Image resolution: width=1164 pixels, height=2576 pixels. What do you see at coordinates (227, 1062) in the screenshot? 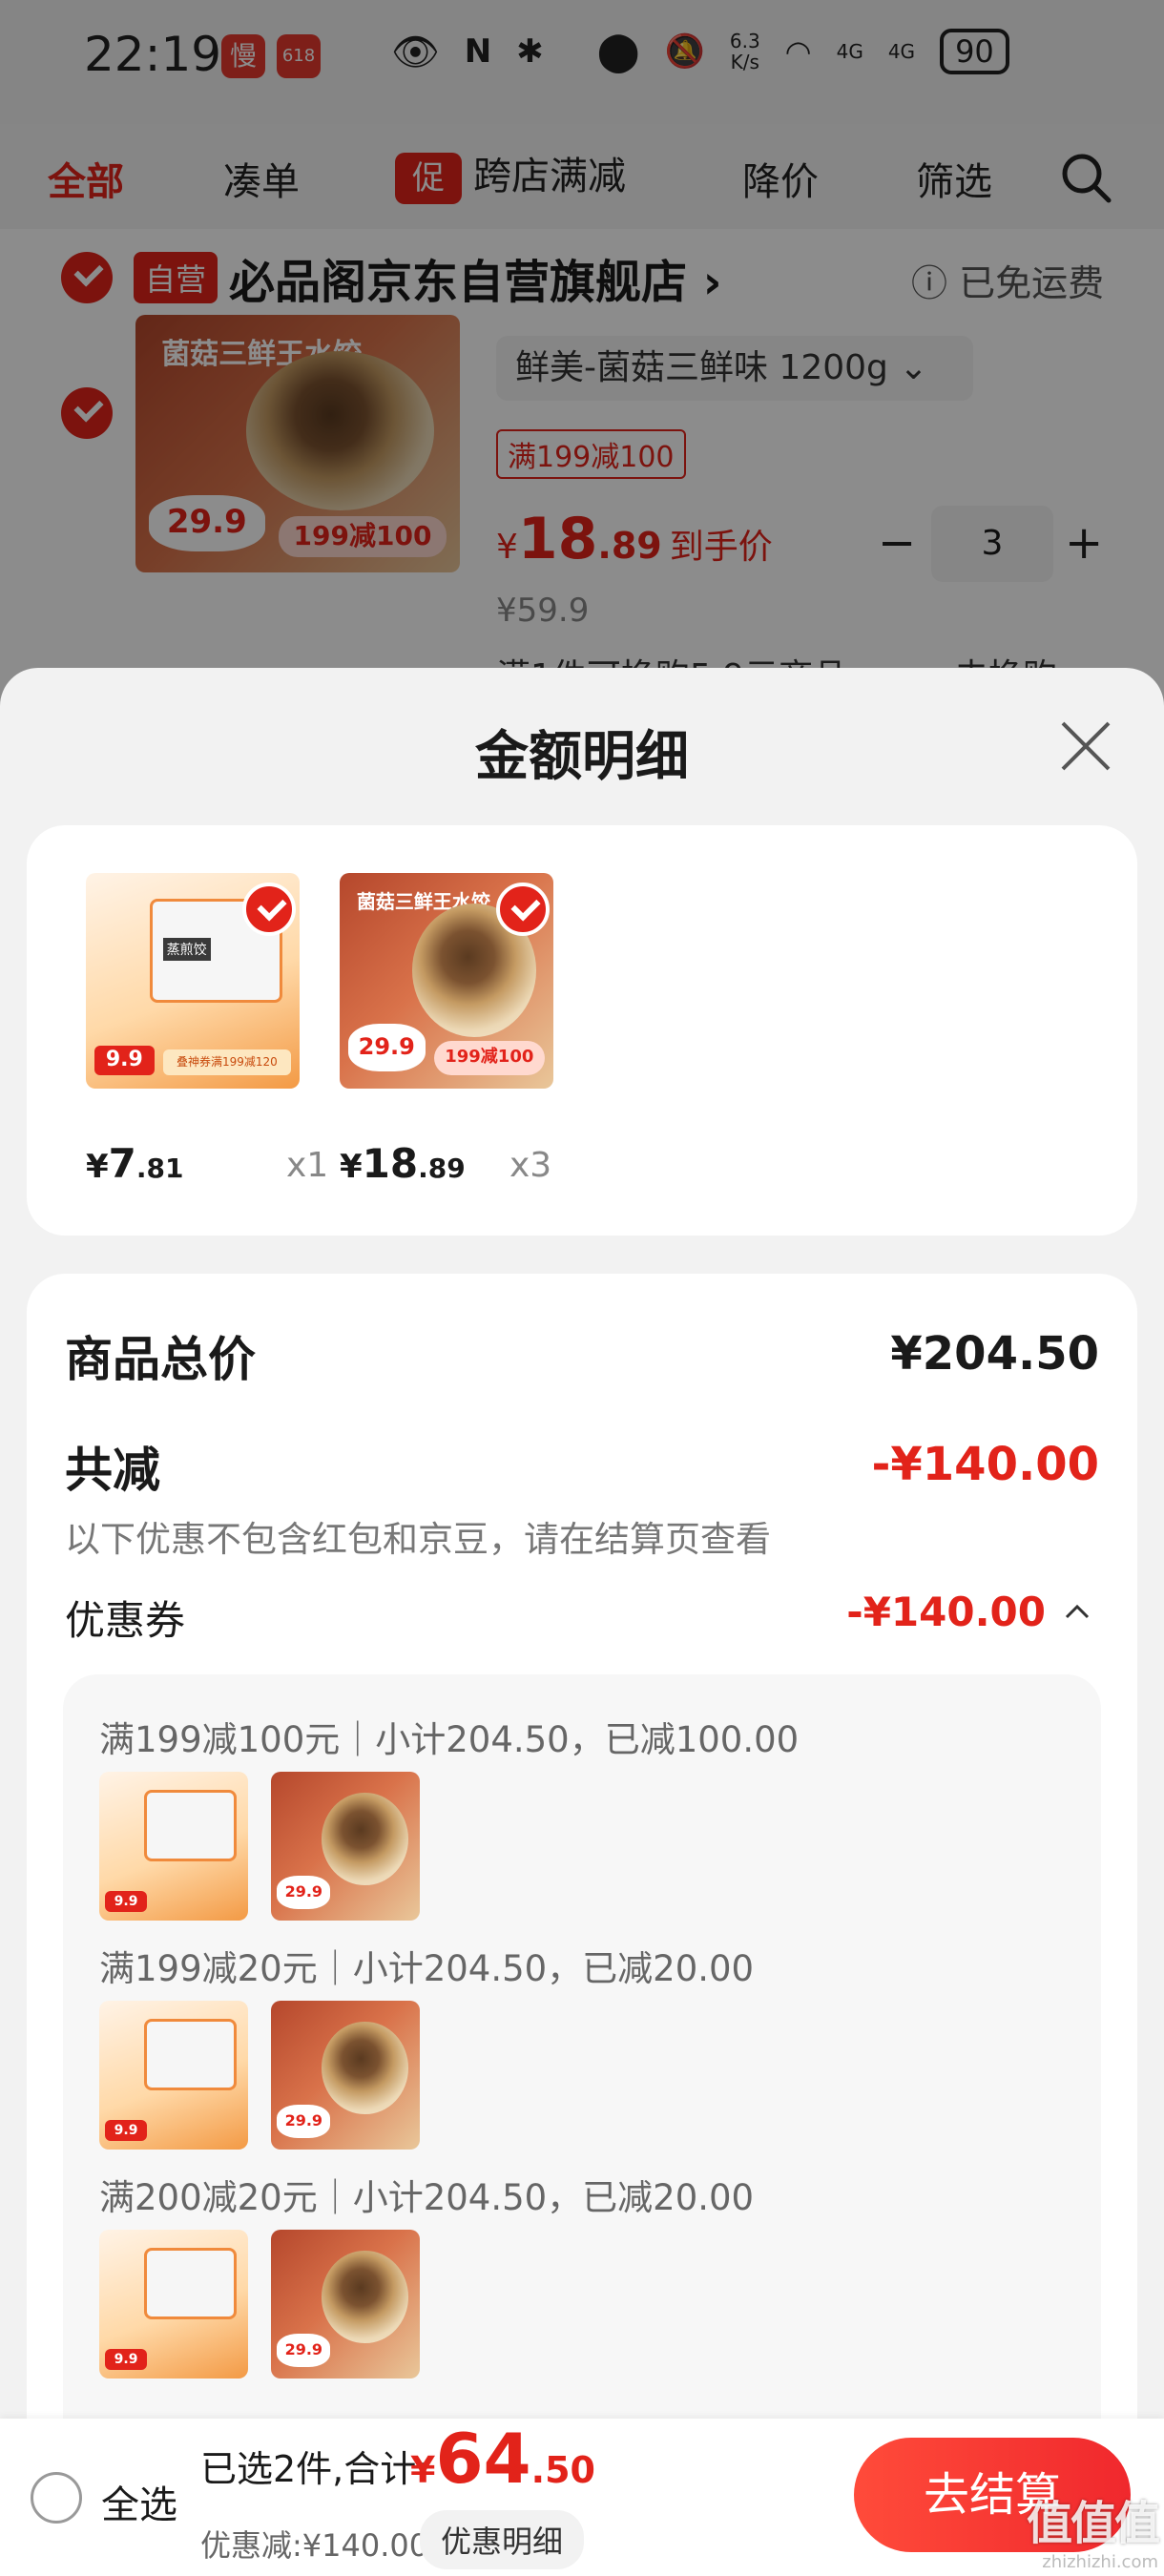
I see `product-thumb-band: 叠神券满199减120` at bounding box center [227, 1062].